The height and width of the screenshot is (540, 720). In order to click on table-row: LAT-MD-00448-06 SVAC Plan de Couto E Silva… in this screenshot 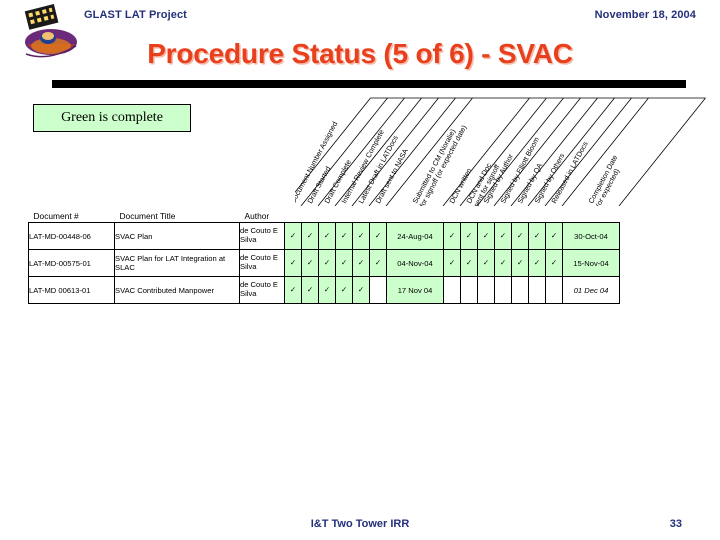, I will do `click(324, 236)`.